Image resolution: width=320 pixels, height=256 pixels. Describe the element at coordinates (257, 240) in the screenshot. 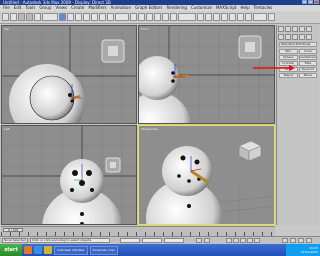

I see `go-to-end-icon` at that location.